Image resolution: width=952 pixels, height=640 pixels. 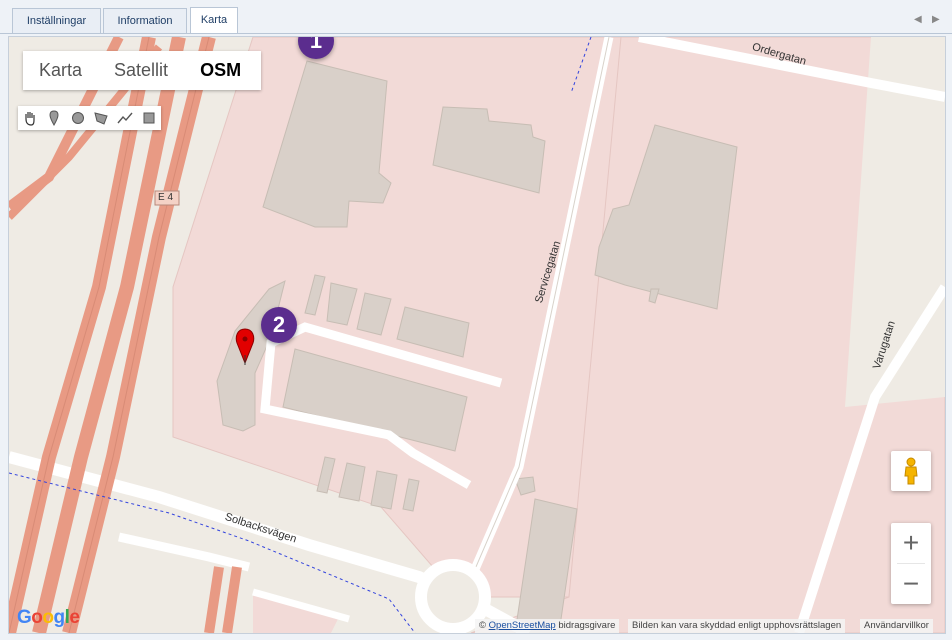 What do you see at coordinates (214, 20) in the screenshot?
I see `tab-karta: Karta` at bounding box center [214, 20].